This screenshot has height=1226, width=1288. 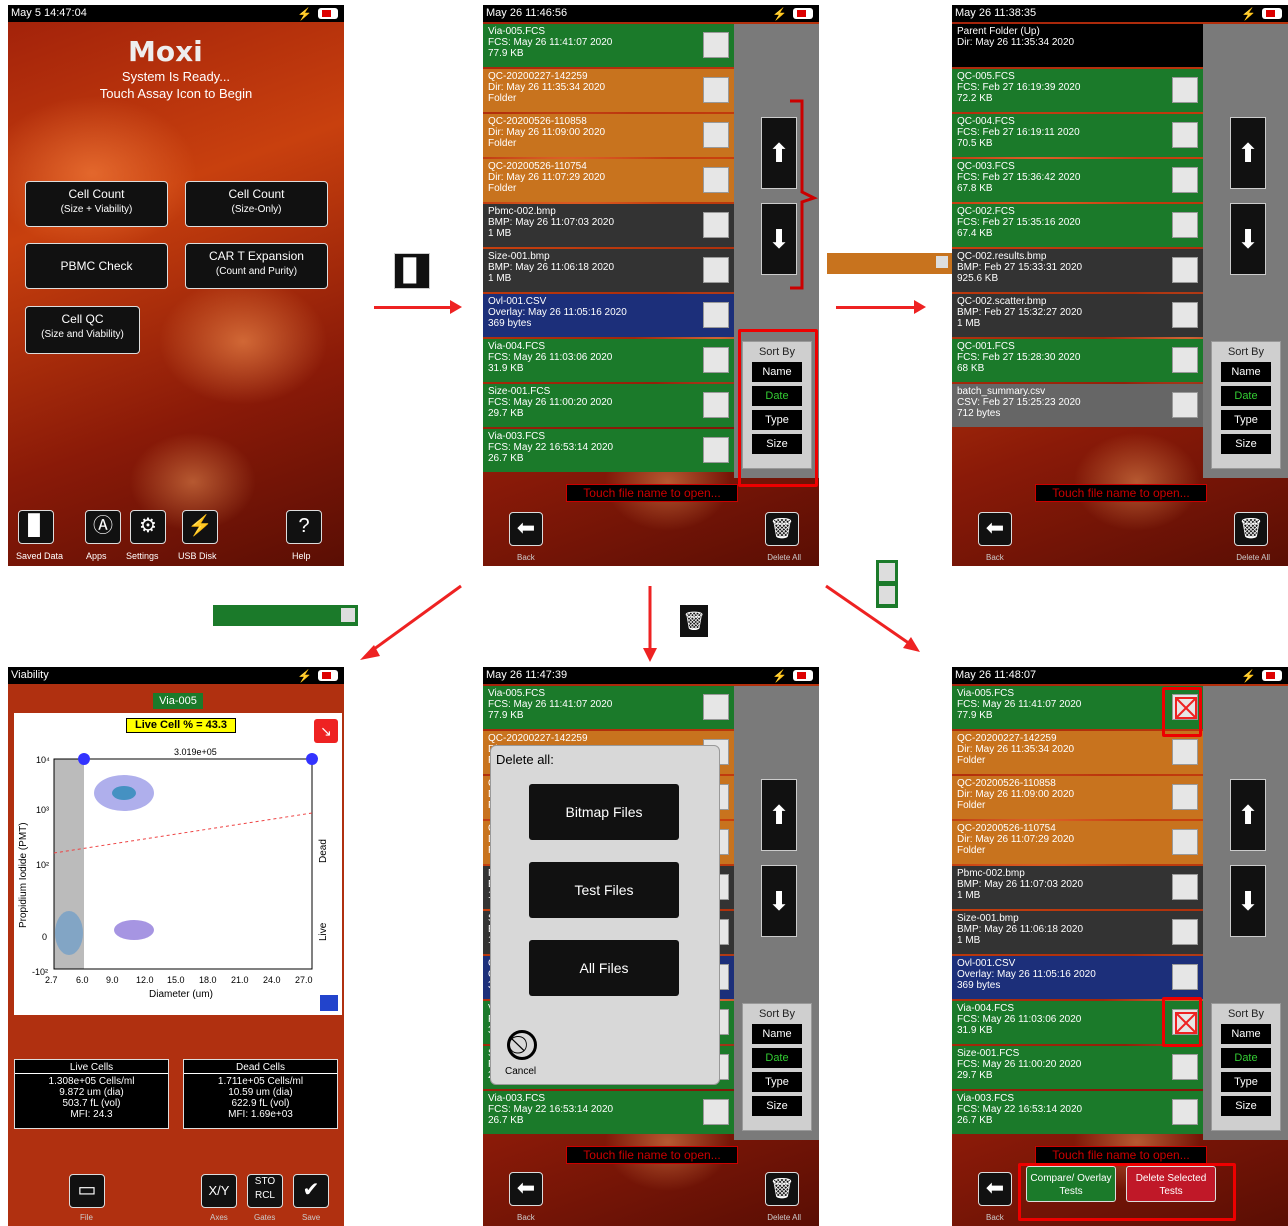 What do you see at coordinates (604, 968) in the screenshot?
I see `delete-all-files-button: All Files` at bounding box center [604, 968].